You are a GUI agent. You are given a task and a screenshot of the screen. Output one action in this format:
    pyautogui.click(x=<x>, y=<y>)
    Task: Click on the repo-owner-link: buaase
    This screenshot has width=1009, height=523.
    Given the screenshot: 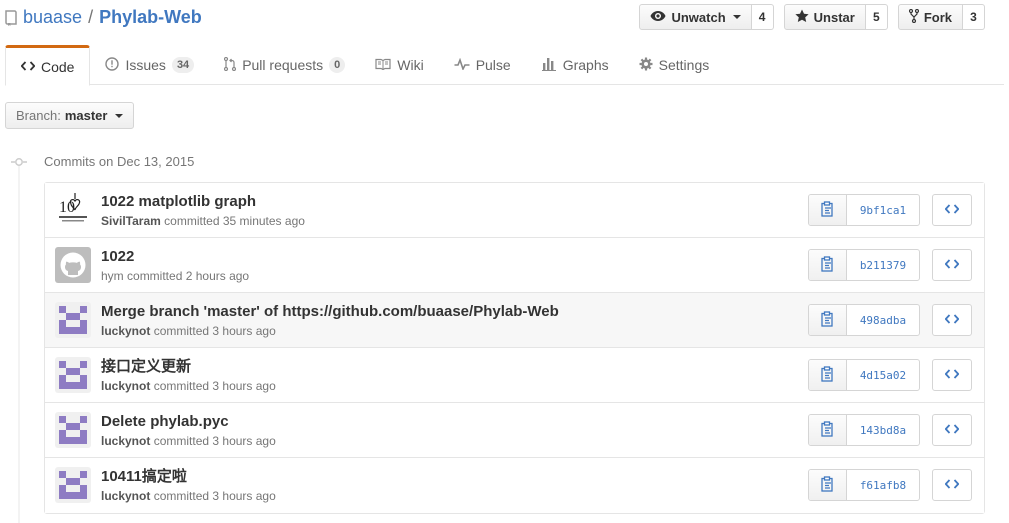 What is the action you would take?
    pyautogui.click(x=52, y=17)
    